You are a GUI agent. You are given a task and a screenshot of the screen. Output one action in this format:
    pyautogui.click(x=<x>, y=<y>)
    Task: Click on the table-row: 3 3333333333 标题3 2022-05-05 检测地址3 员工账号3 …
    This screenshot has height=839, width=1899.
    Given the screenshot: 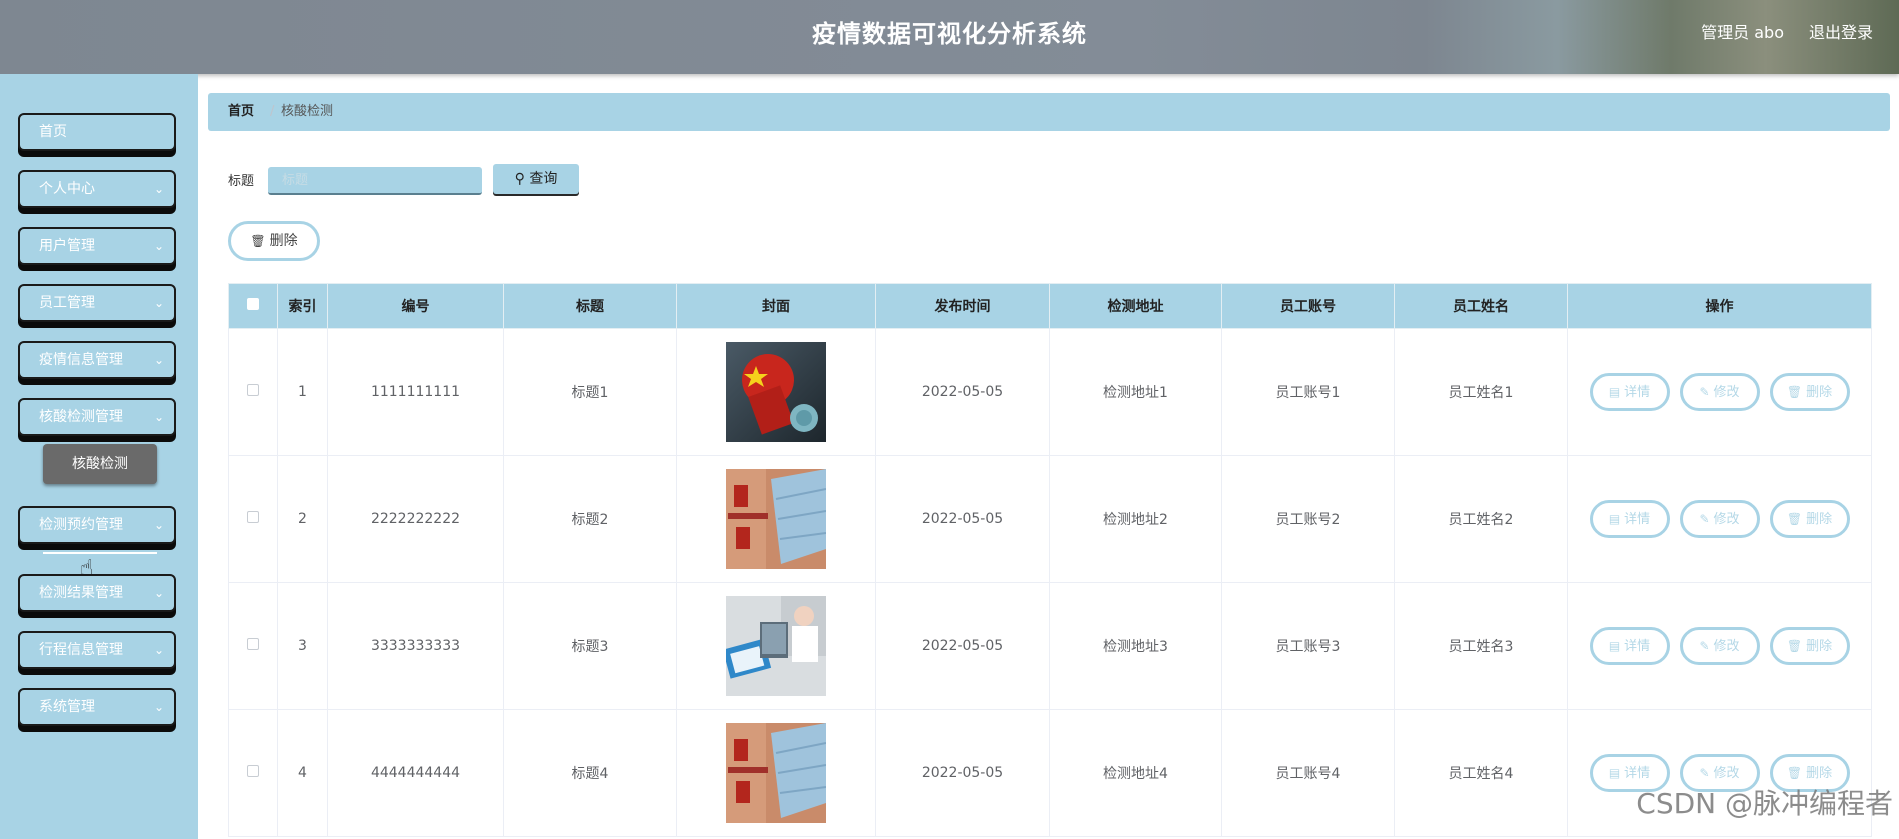 What is the action you would take?
    pyautogui.click(x=1050, y=646)
    